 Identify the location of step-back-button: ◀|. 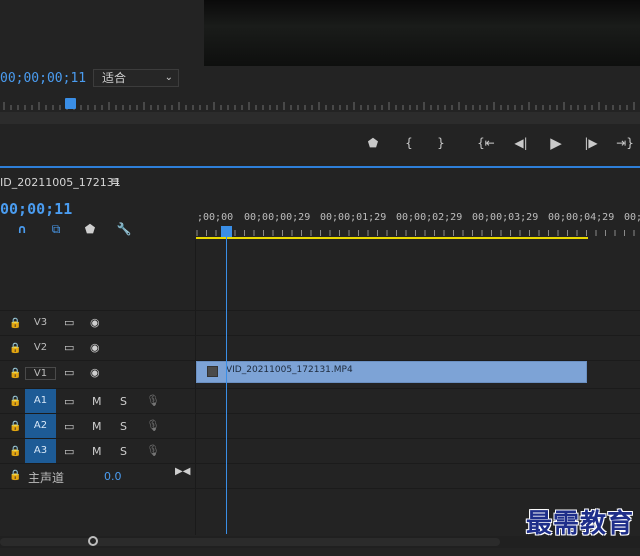
(521, 143).